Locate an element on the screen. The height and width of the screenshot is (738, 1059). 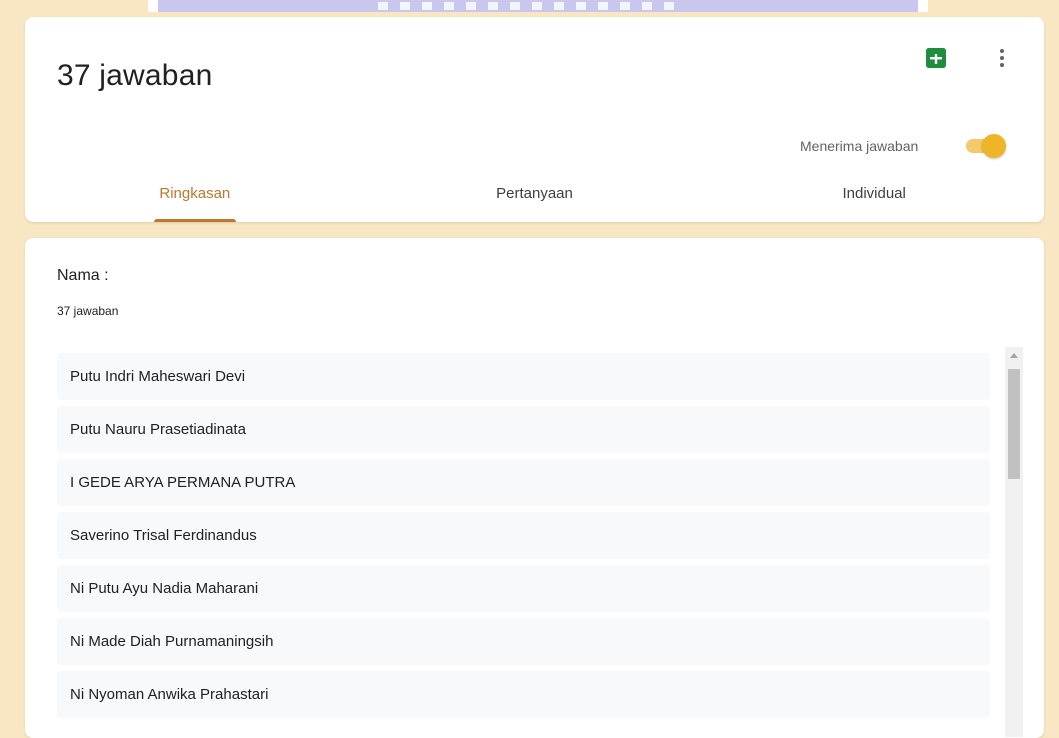
list-item: Saverino Trisal Ferdinandus is located at coordinates (523, 535).